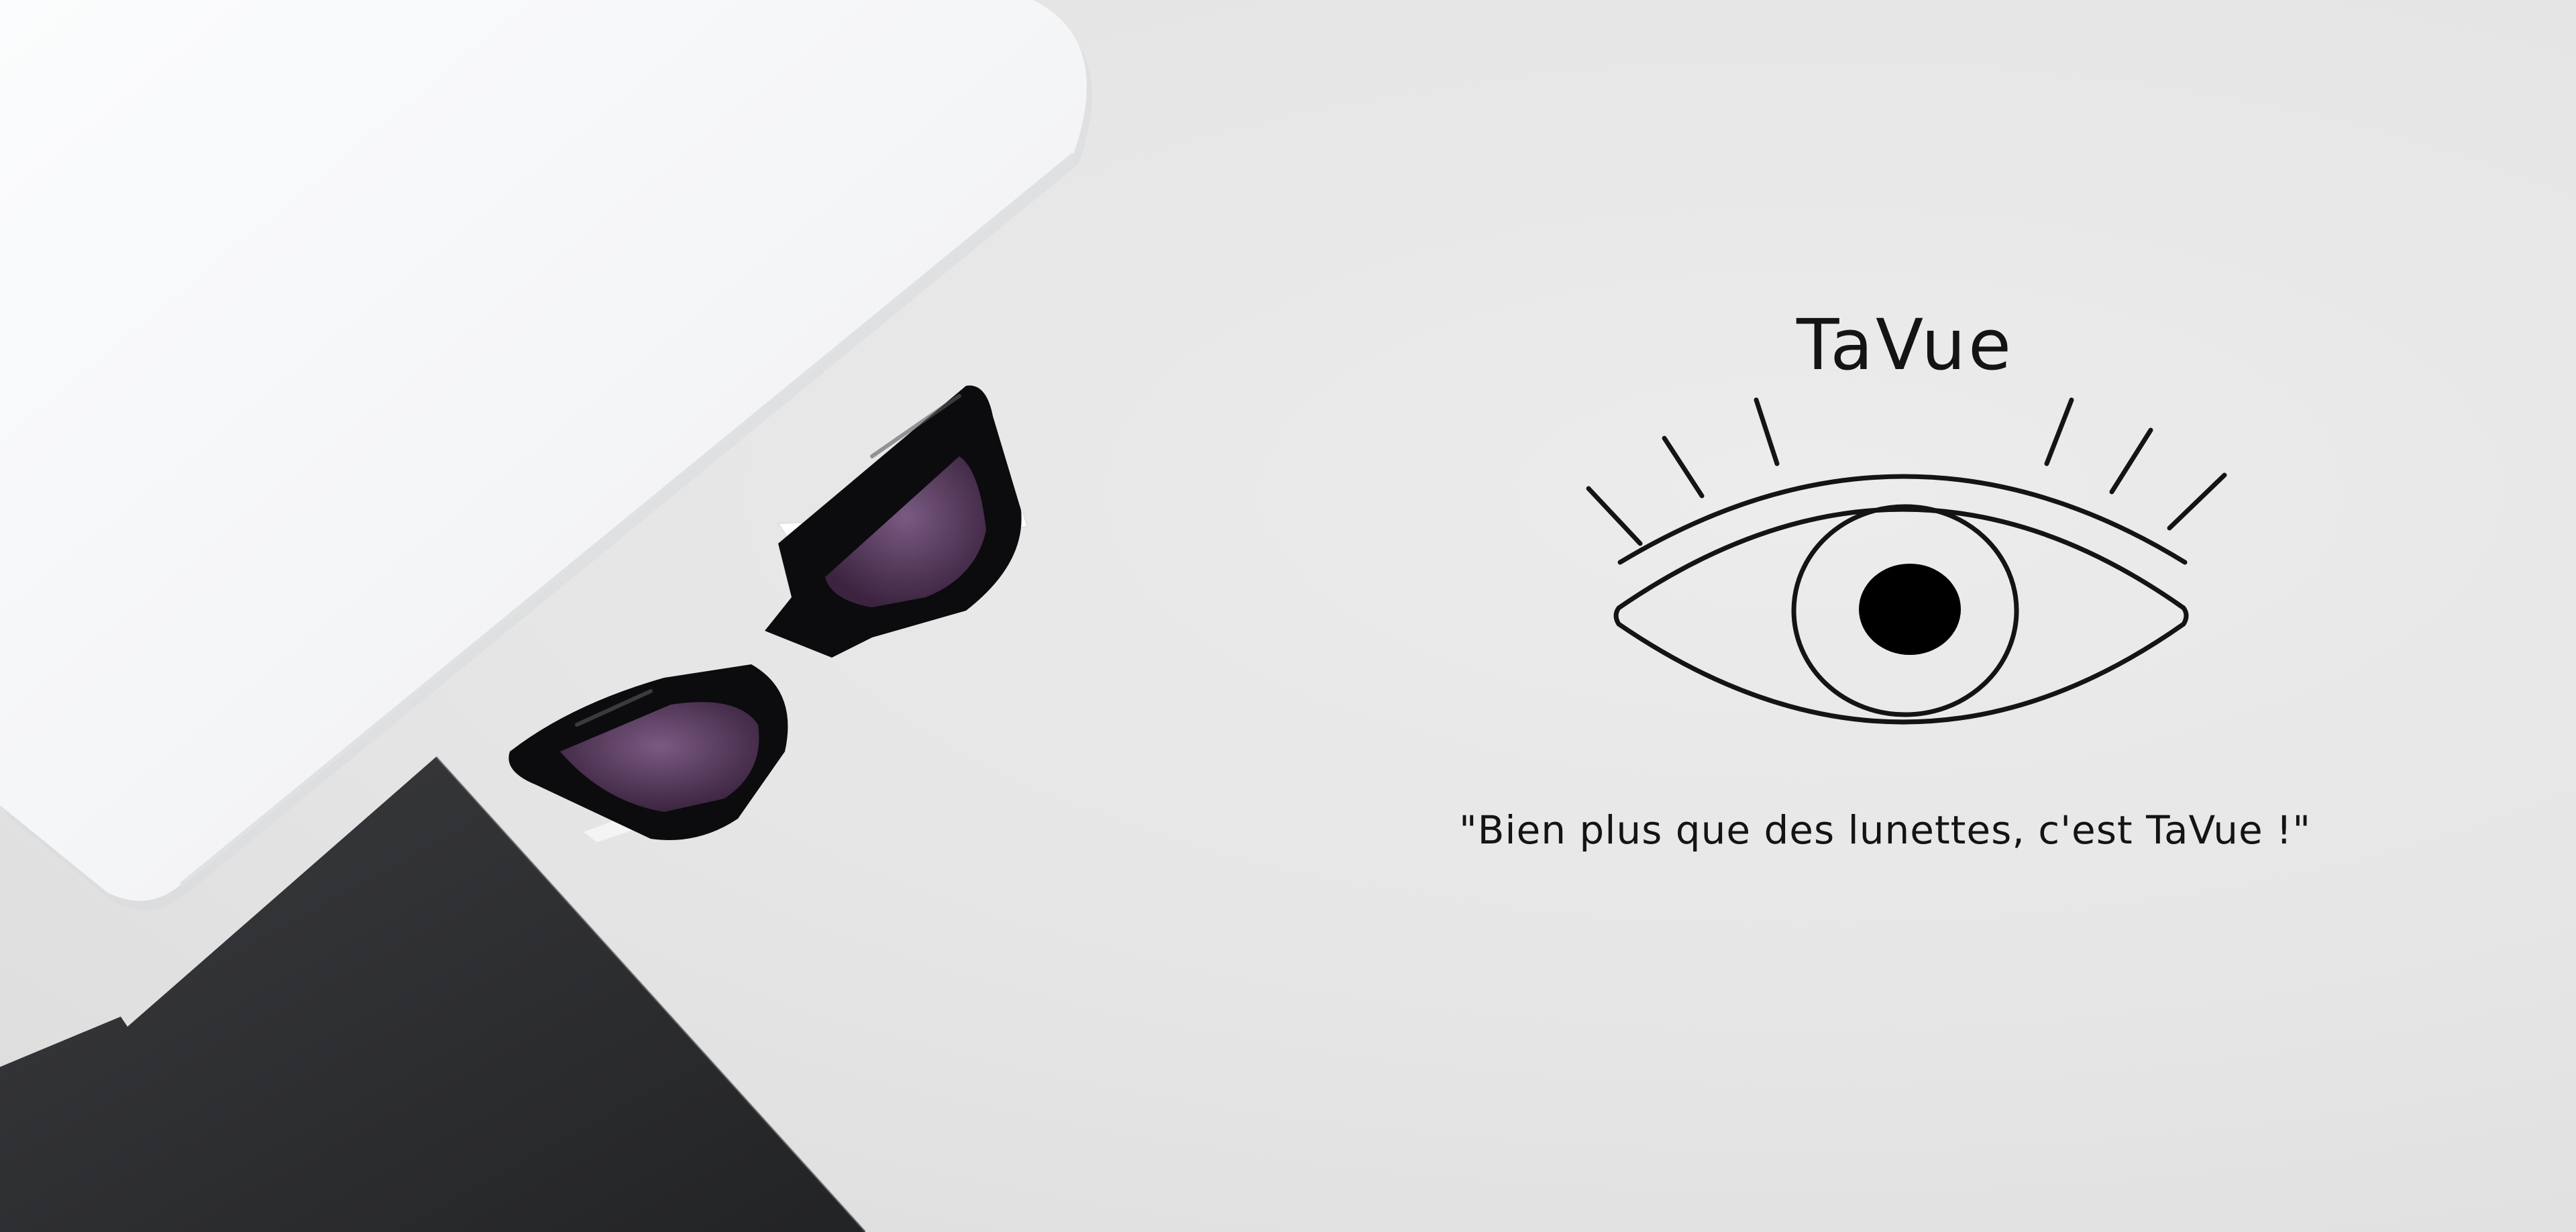  What do you see at coordinates (1902, 519) in the screenshot?
I see `upper-lid` at bounding box center [1902, 519].